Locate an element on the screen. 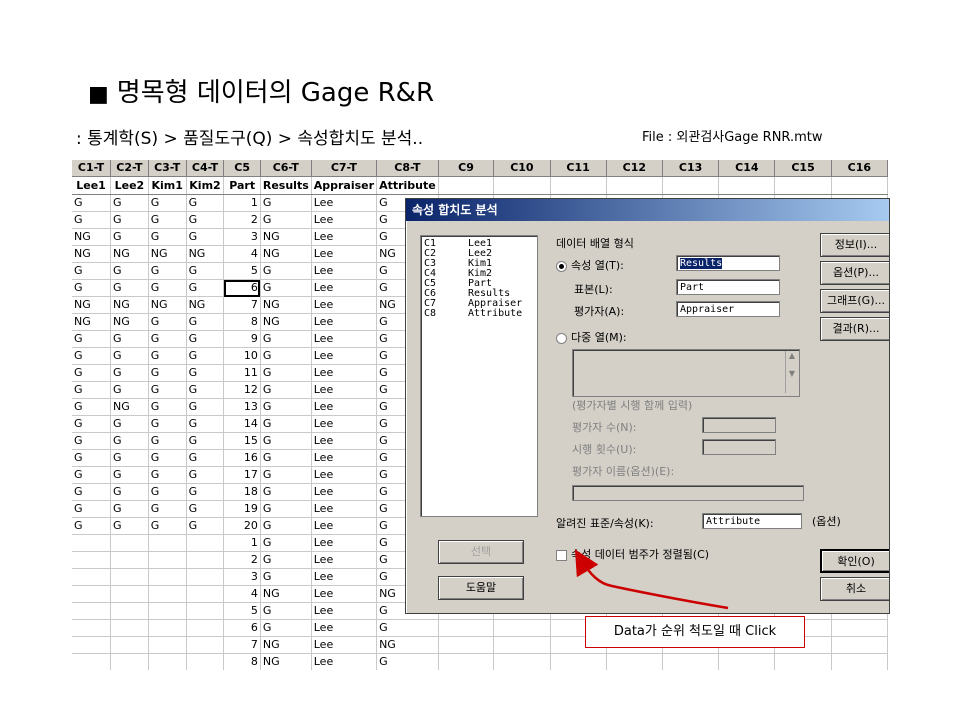 This screenshot has width=960, height=720. column-header: C13 is located at coordinates (691, 168).